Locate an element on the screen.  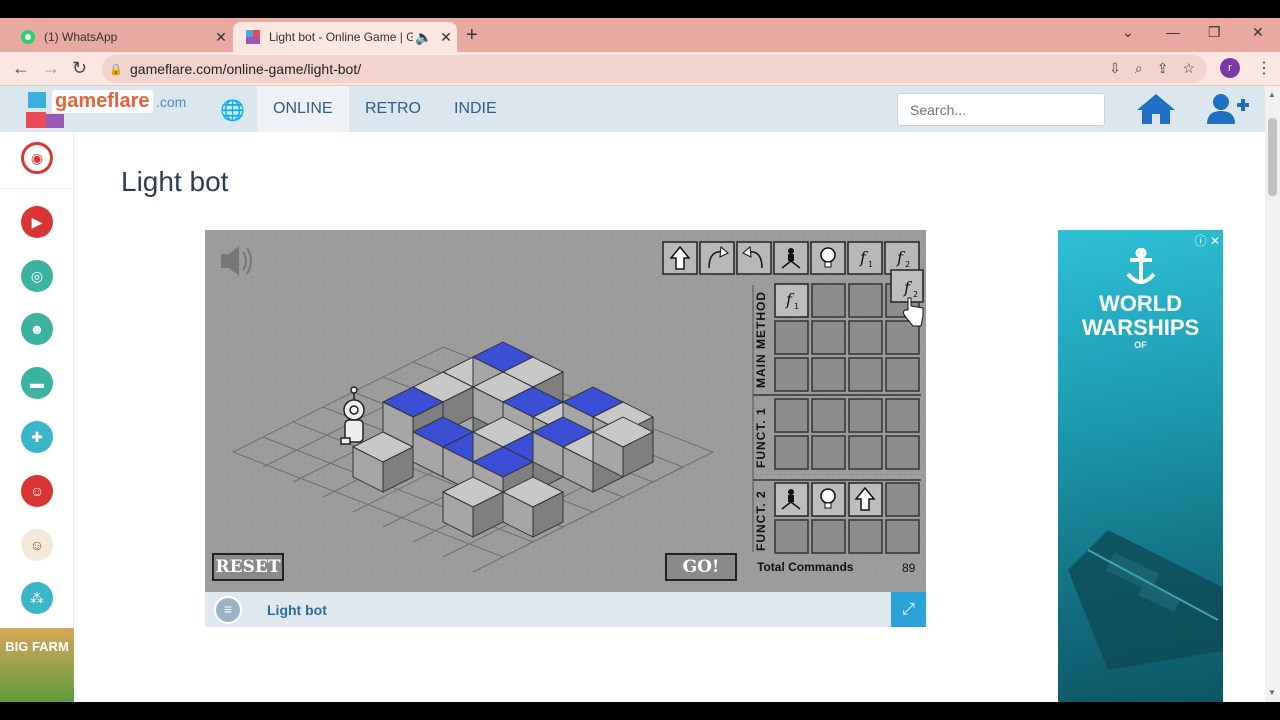
total-commands-value: 89 is located at coordinates (909, 568).